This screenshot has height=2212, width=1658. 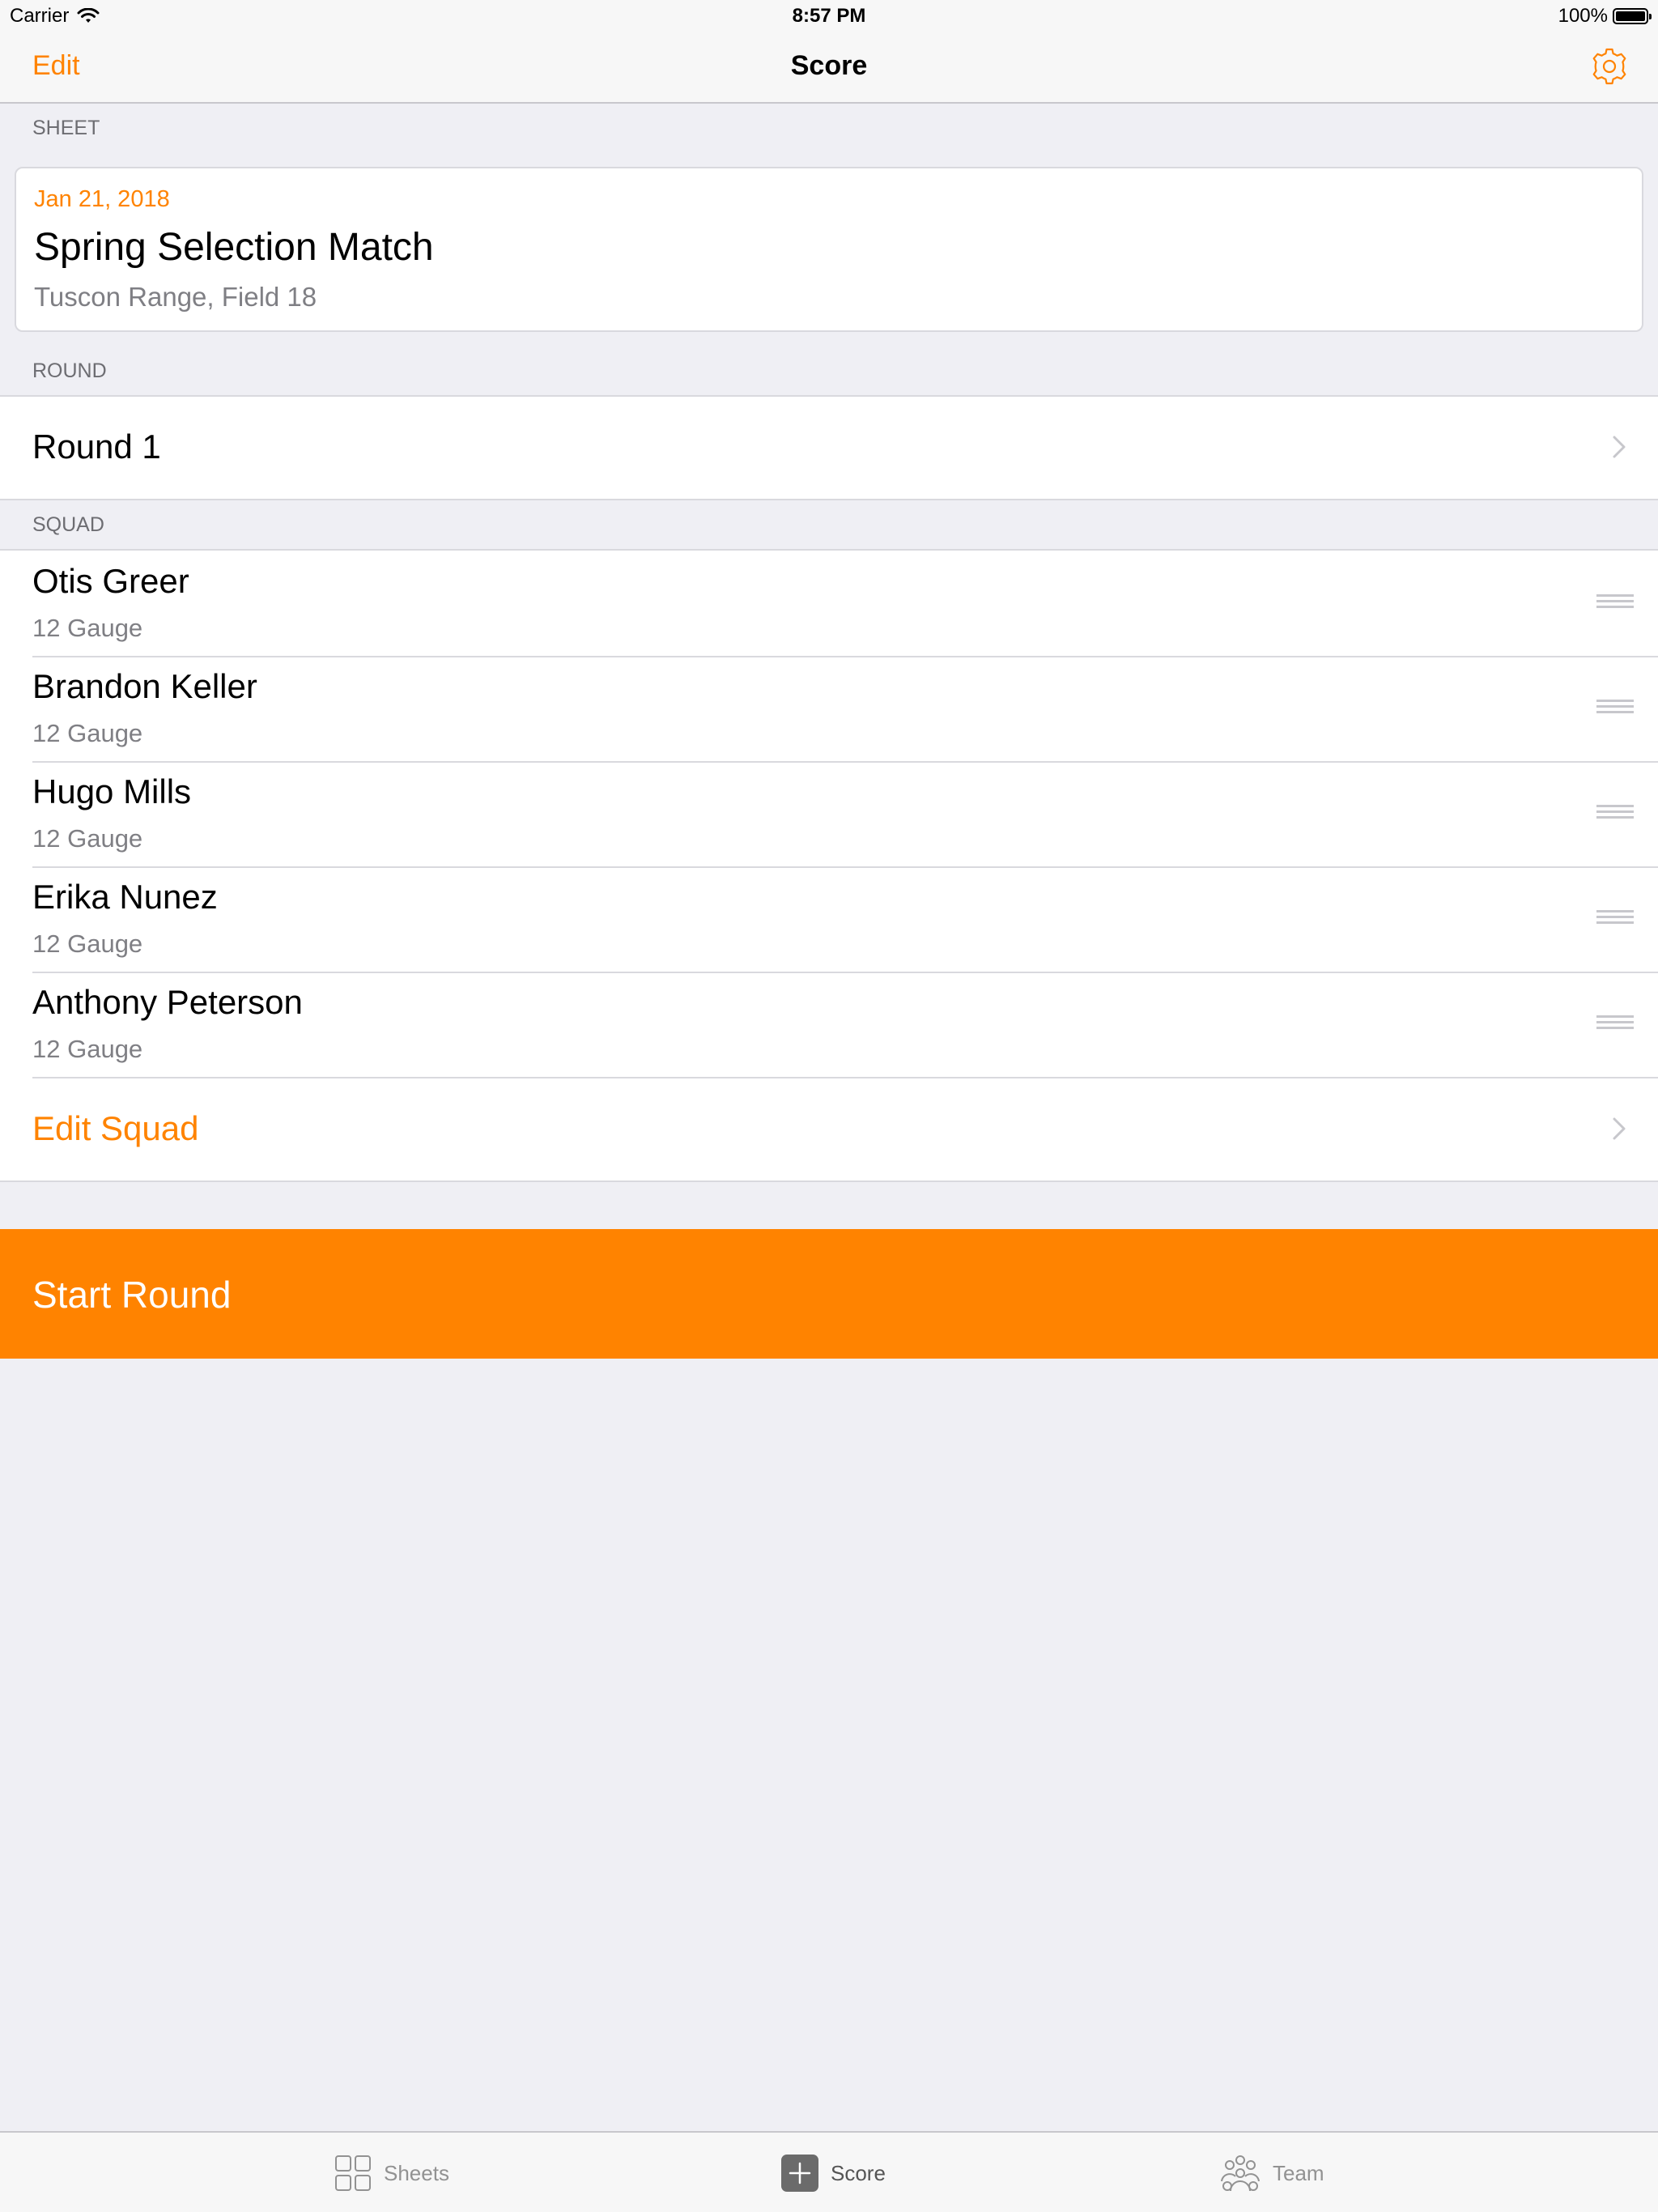 I want to click on member-name: Hugo Mills, so click(x=112, y=791).